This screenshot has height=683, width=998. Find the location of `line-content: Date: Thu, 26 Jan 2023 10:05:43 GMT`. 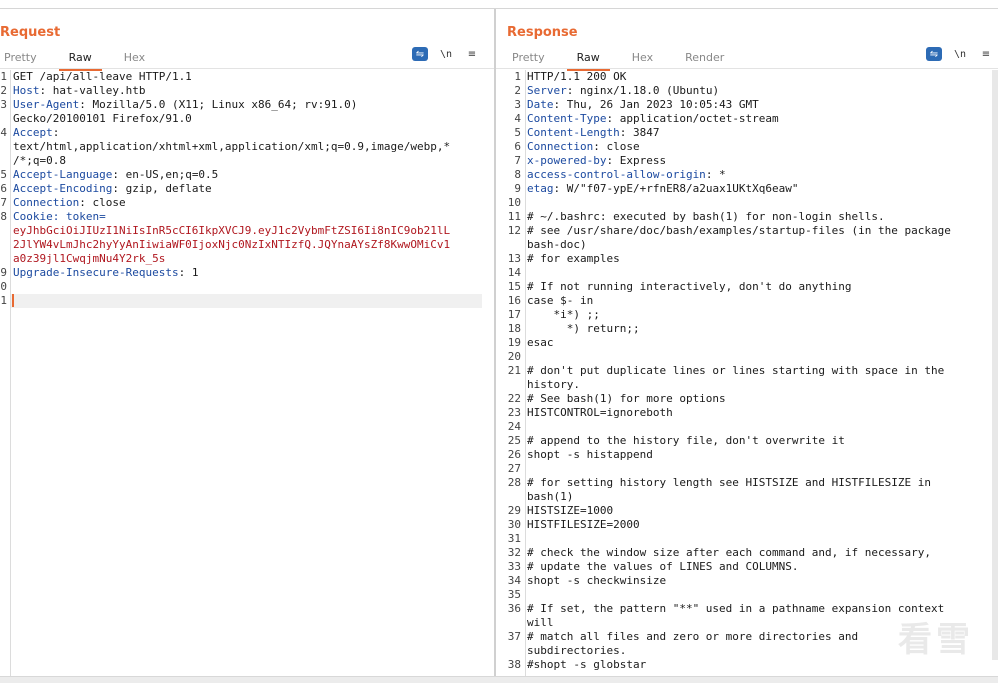

line-content: Date: Thu, 26 Jan 2023 10:05:43 GMT is located at coordinates (641, 105).